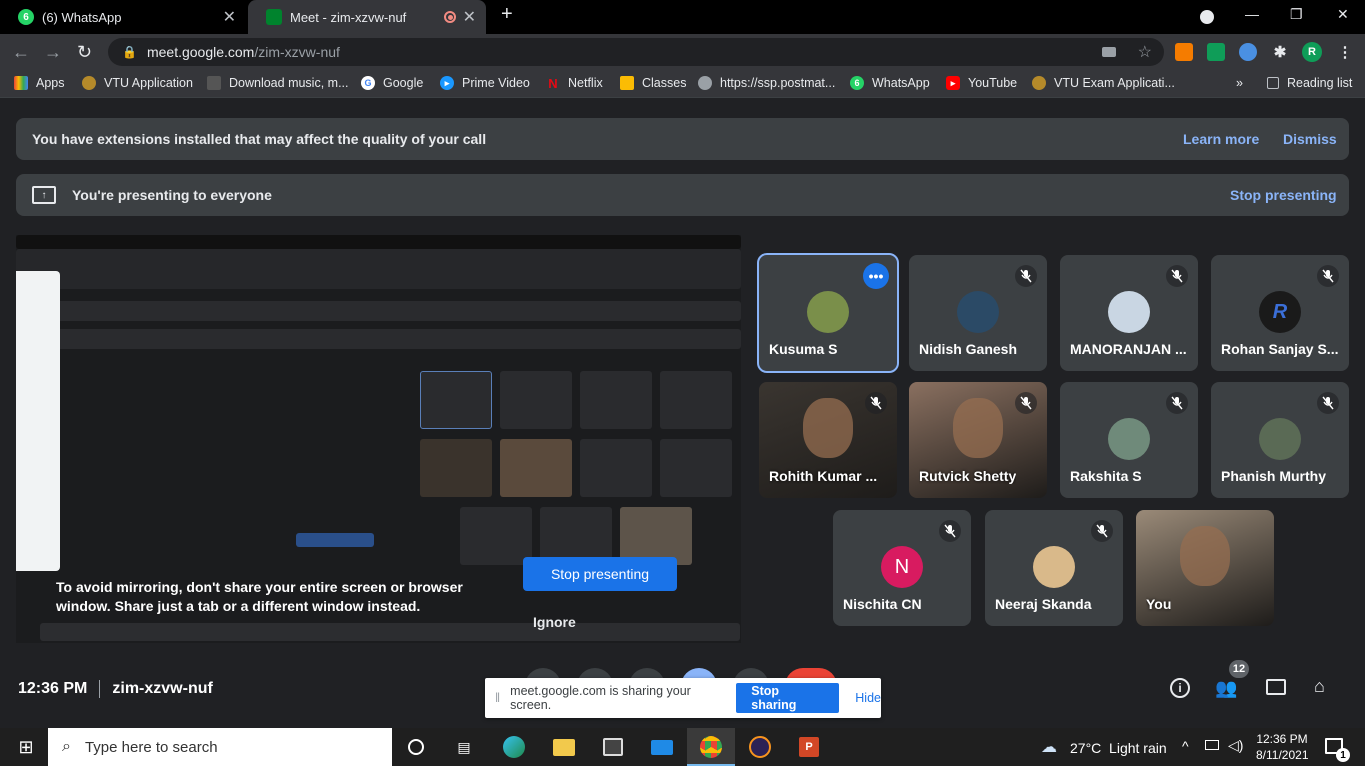 The height and width of the screenshot is (766, 1365). I want to click on participant-tile: You, so click(1205, 568).